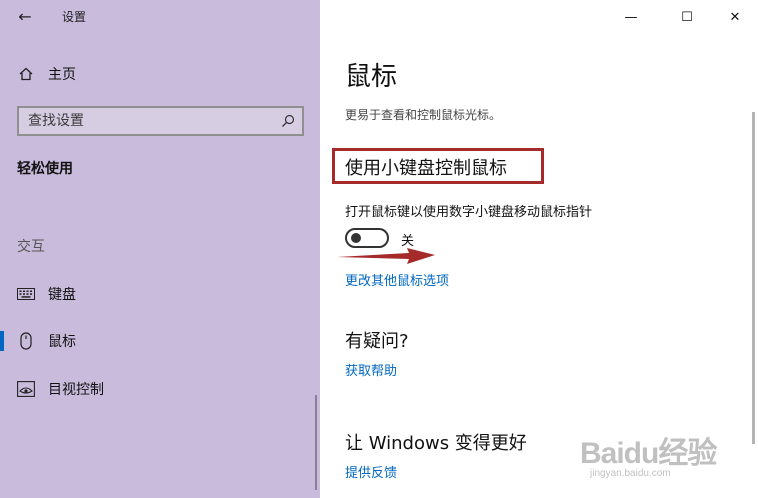 This screenshot has width=758, height=498. I want to click on search-icon, so click(288, 121).